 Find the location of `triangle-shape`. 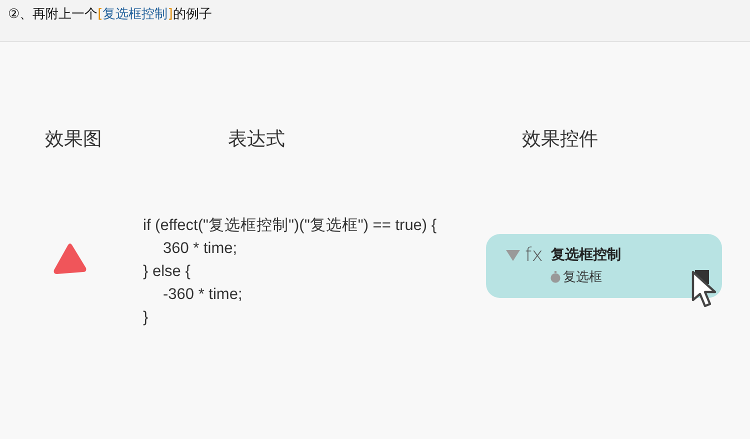

triangle-shape is located at coordinates (70, 259).